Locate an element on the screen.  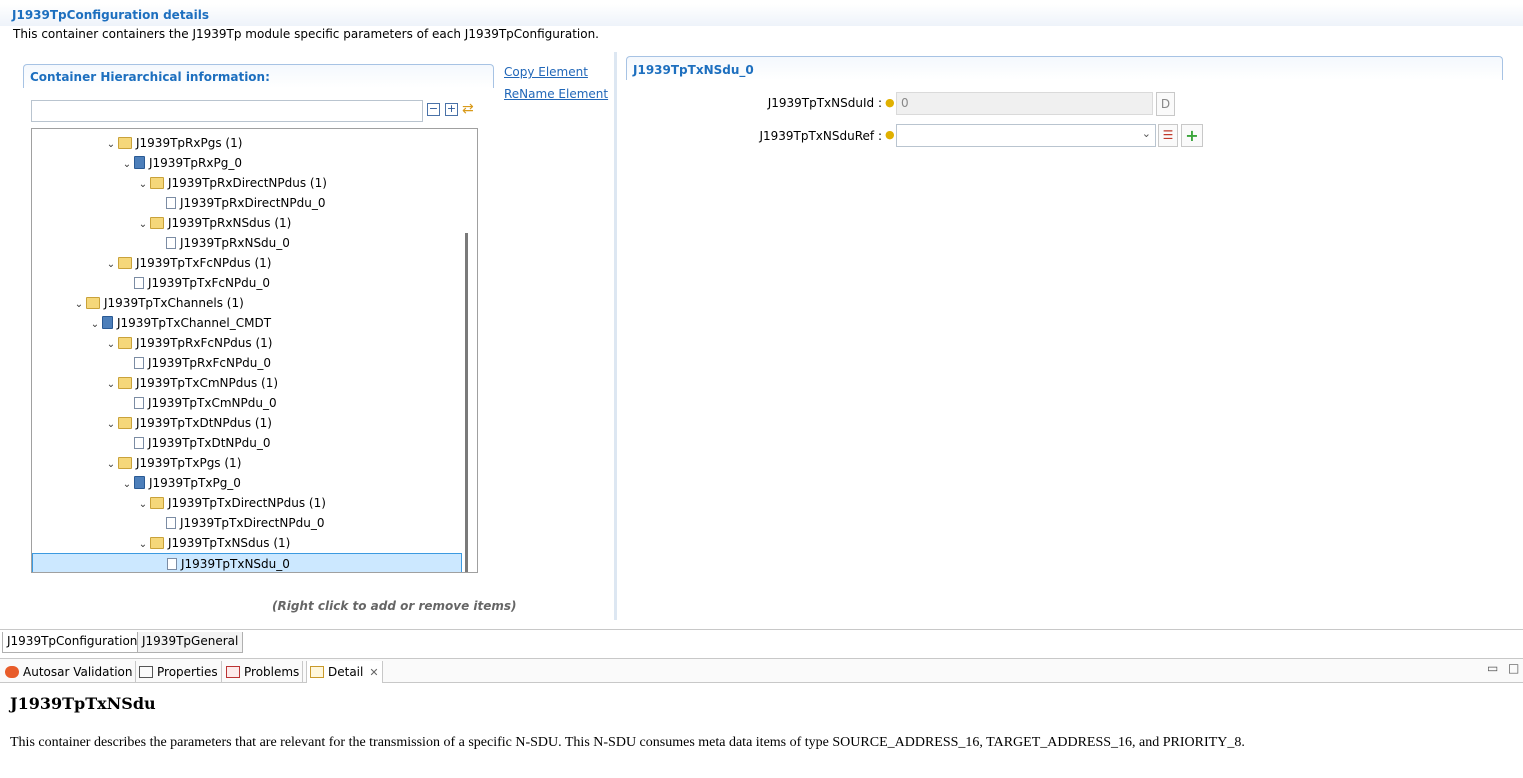
tree-item: J1939TpTxNSdu_0 is located at coordinates (247, 562).